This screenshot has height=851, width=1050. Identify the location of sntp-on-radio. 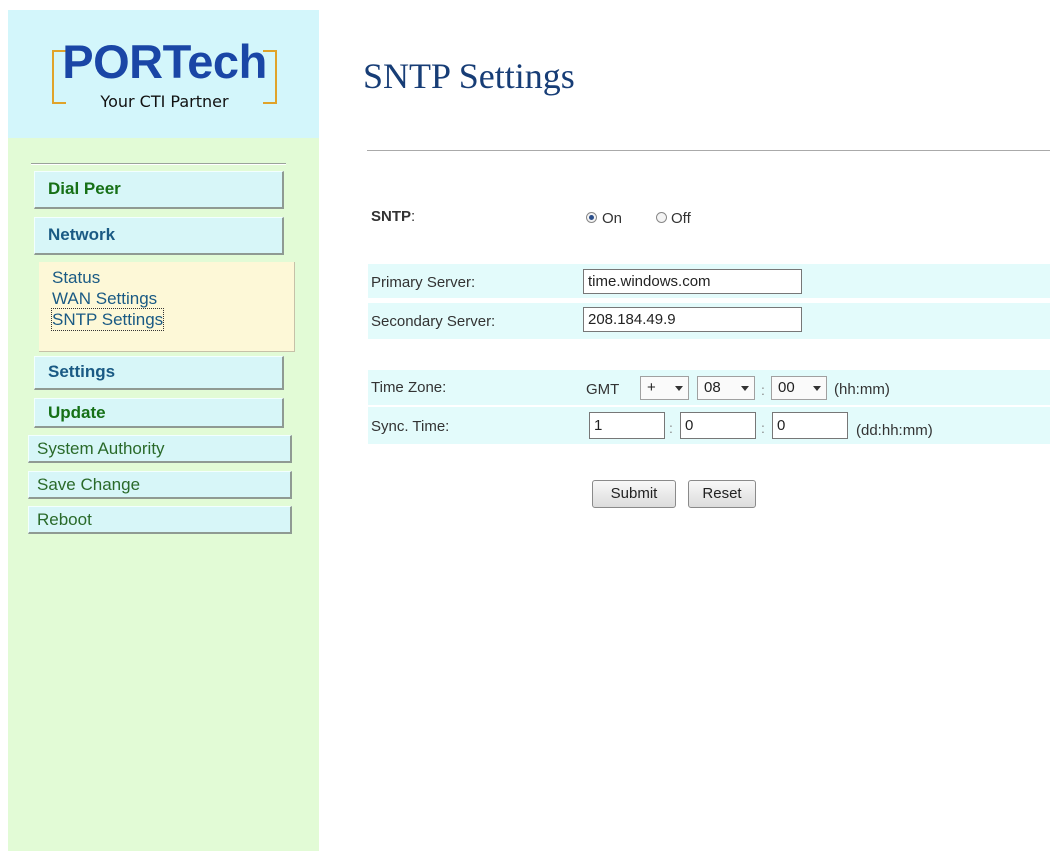
(591, 217).